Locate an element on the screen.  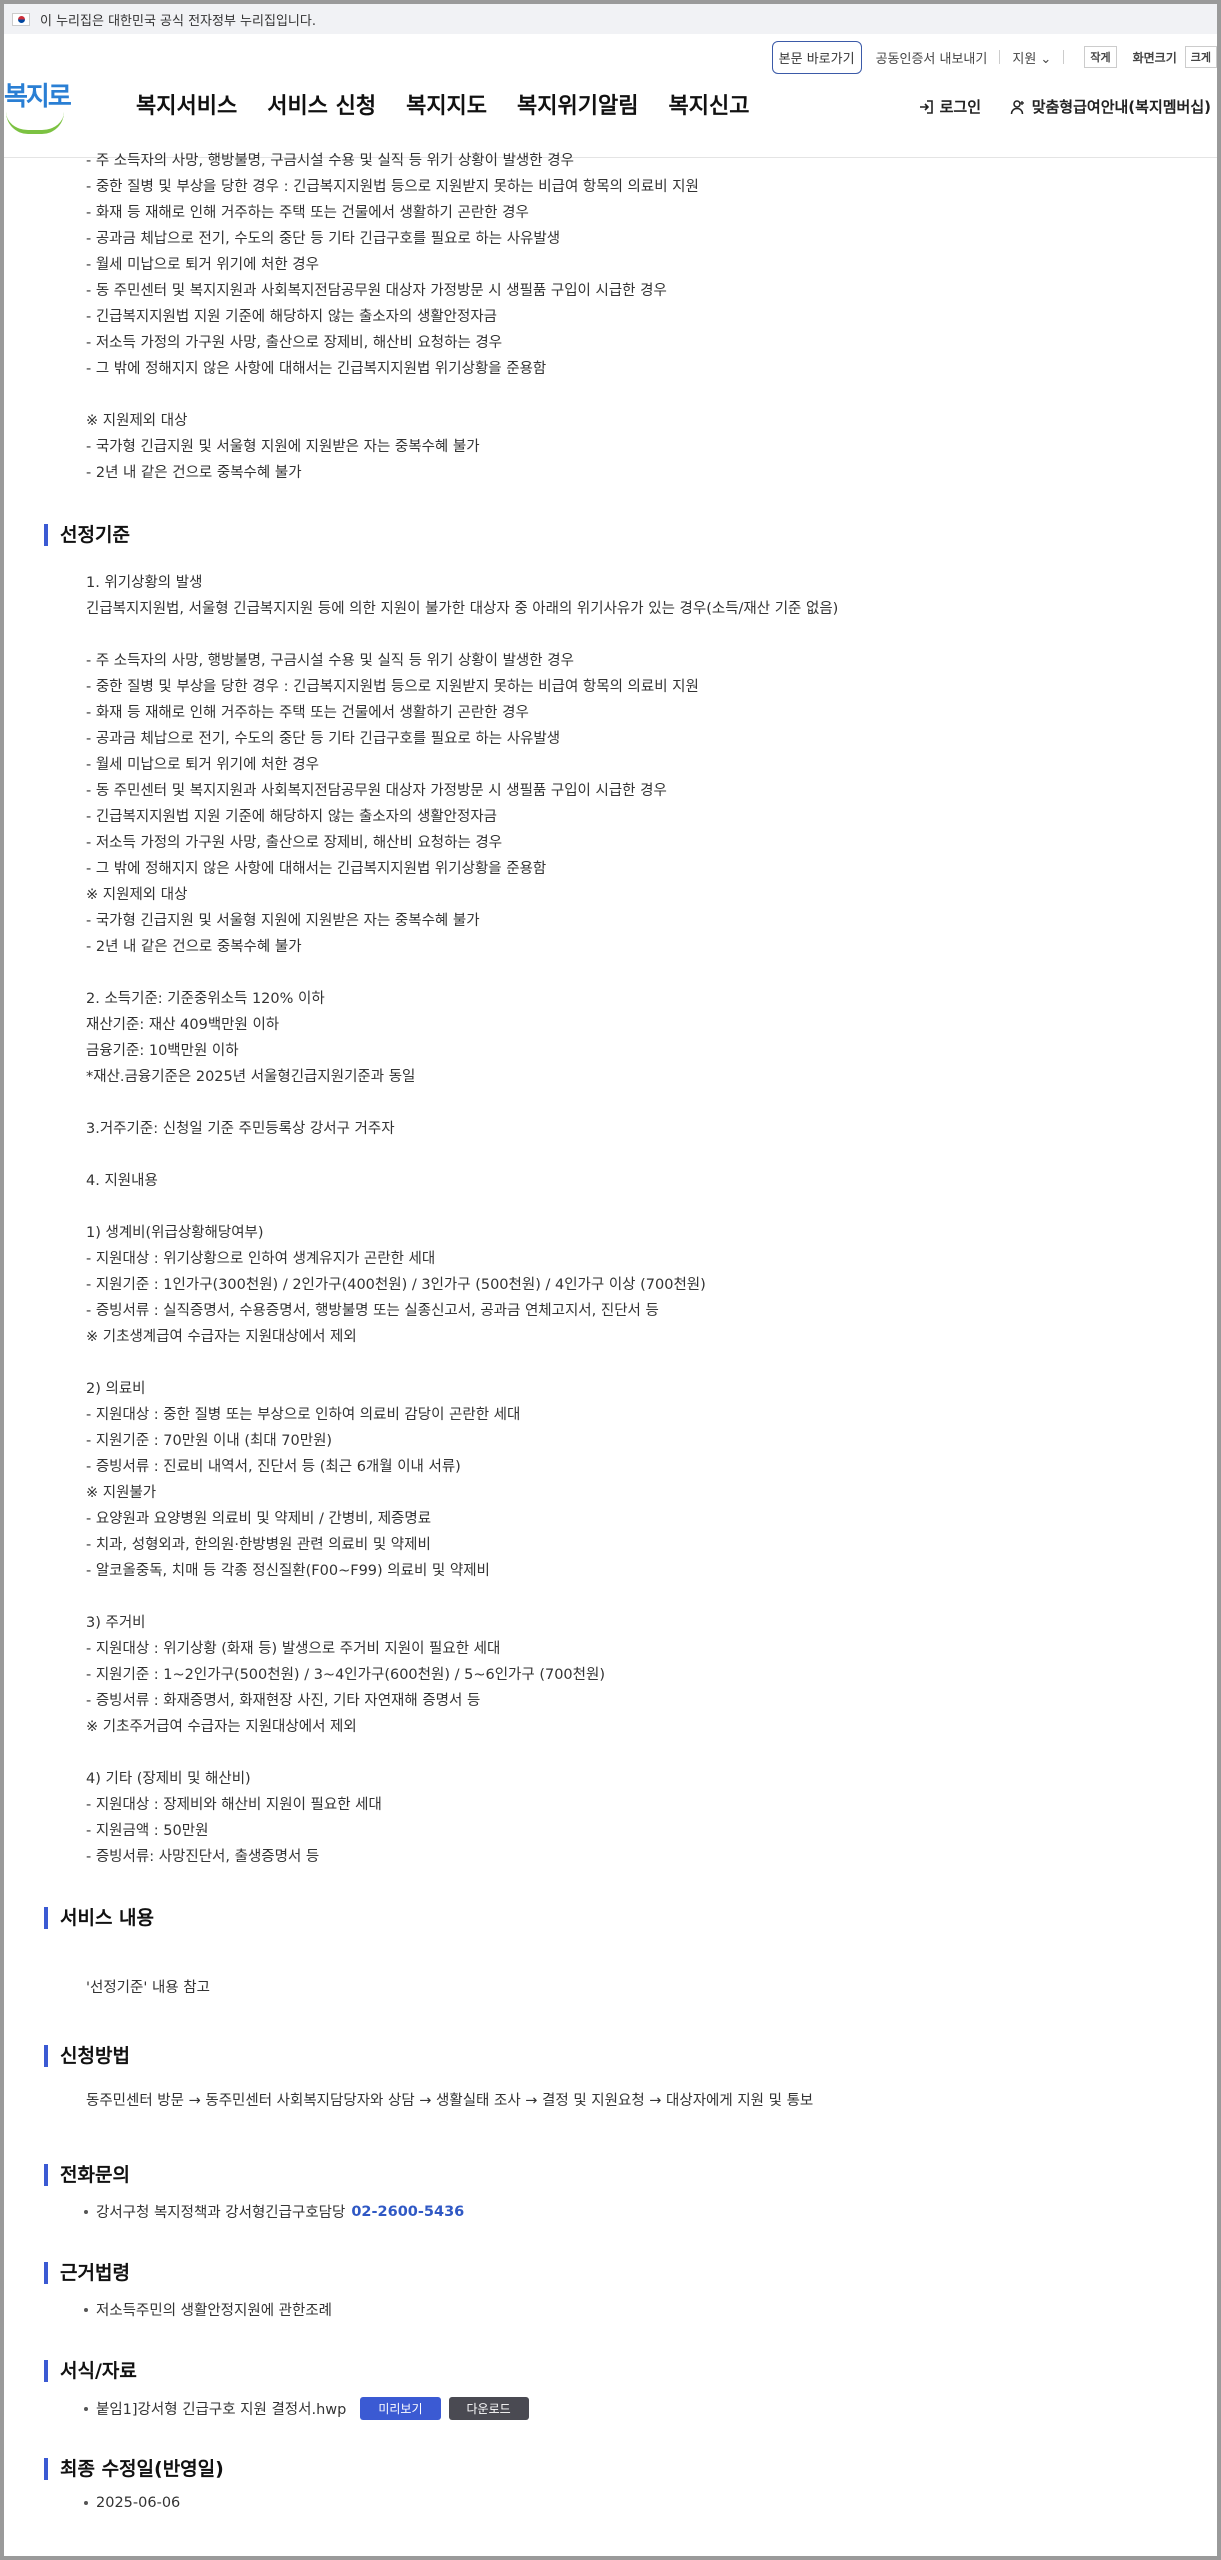
nav-crisis-alert: 복지위기알림 is located at coordinates (577, 104).